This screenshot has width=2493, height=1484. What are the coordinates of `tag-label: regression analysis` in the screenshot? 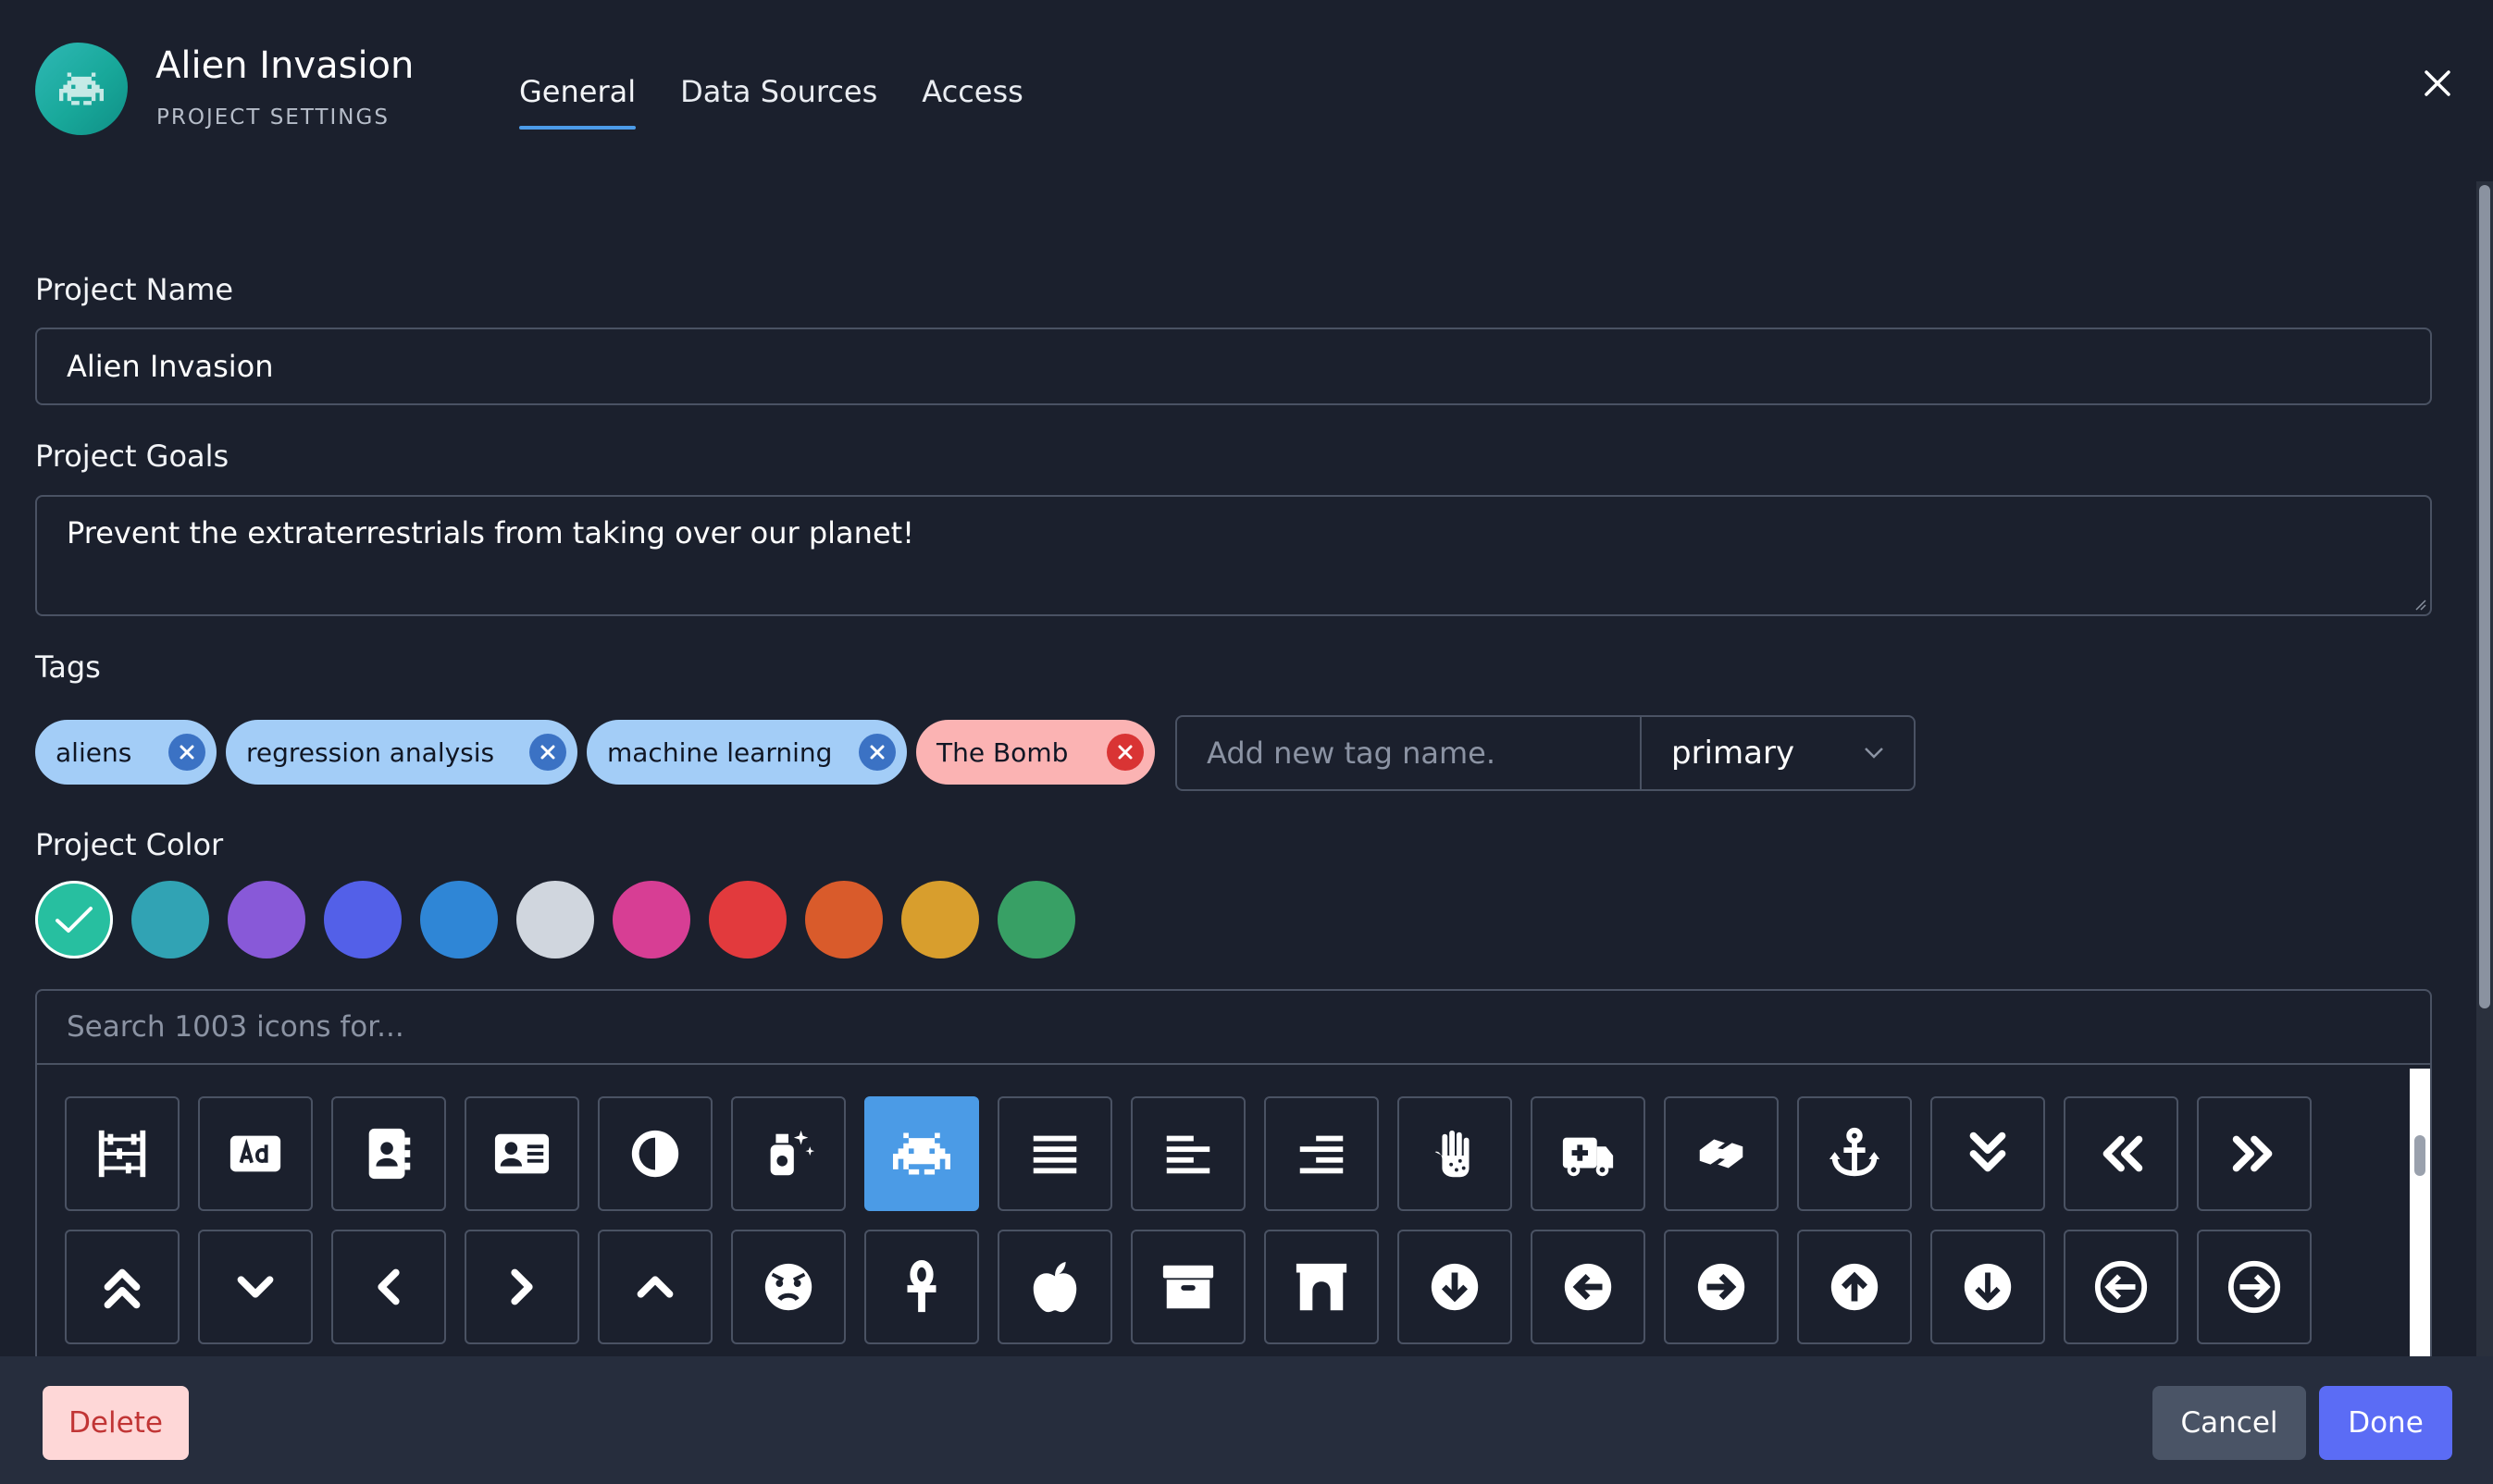 It's located at (370, 752).